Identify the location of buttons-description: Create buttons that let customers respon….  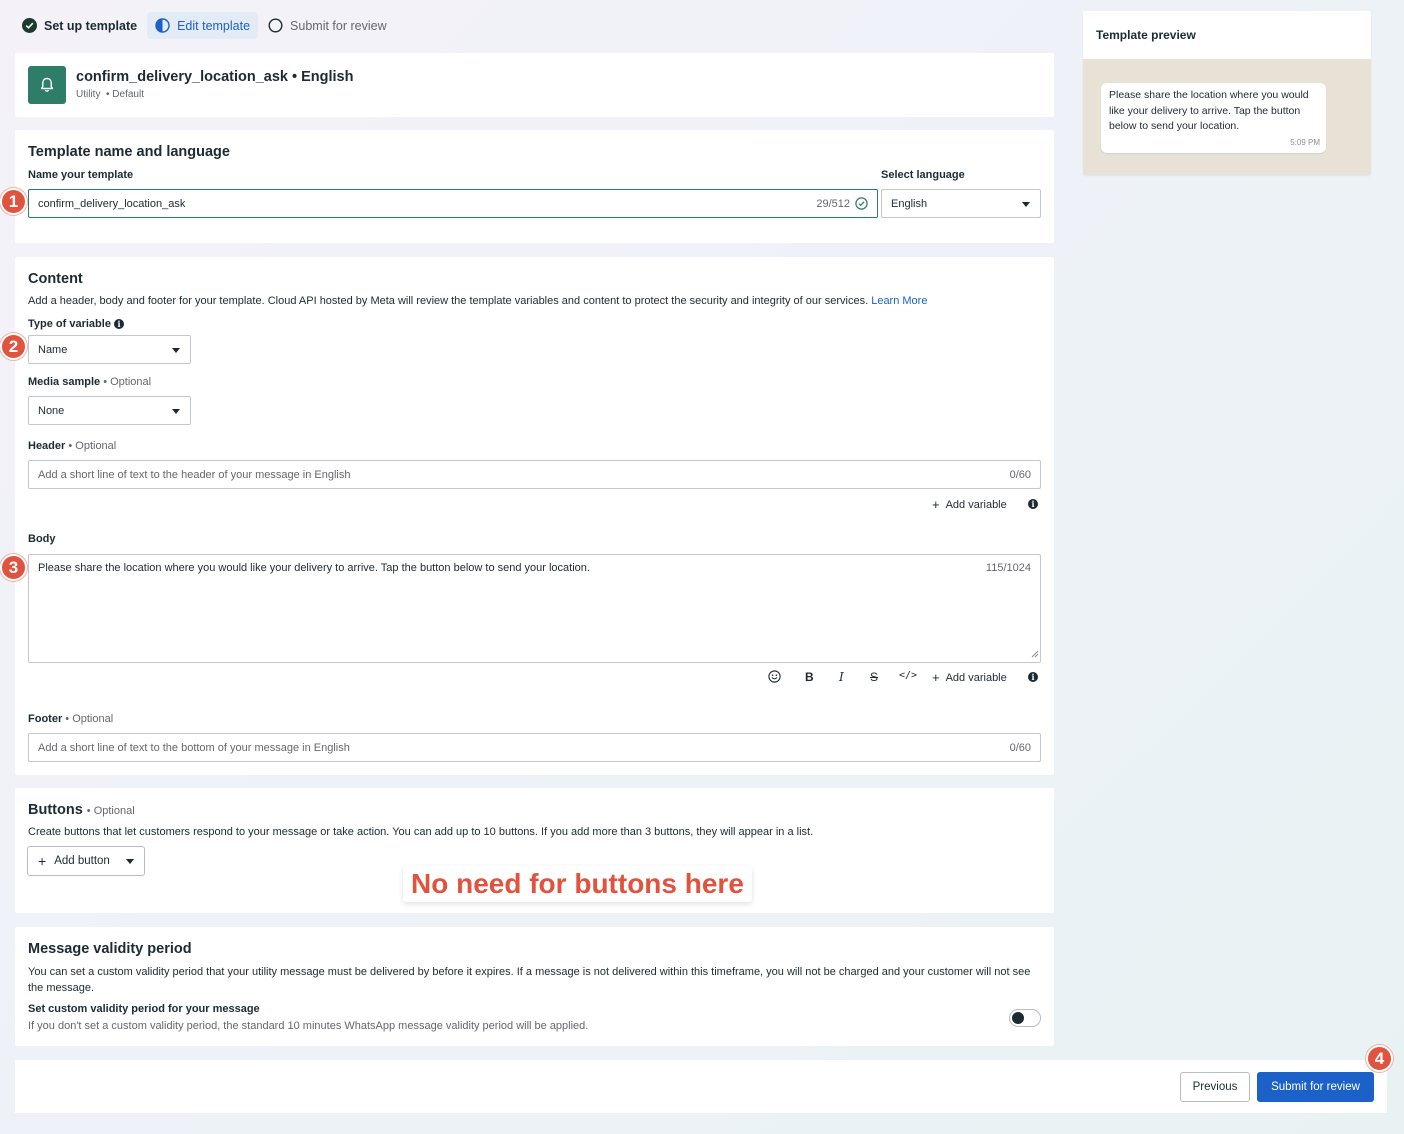
(421, 832).